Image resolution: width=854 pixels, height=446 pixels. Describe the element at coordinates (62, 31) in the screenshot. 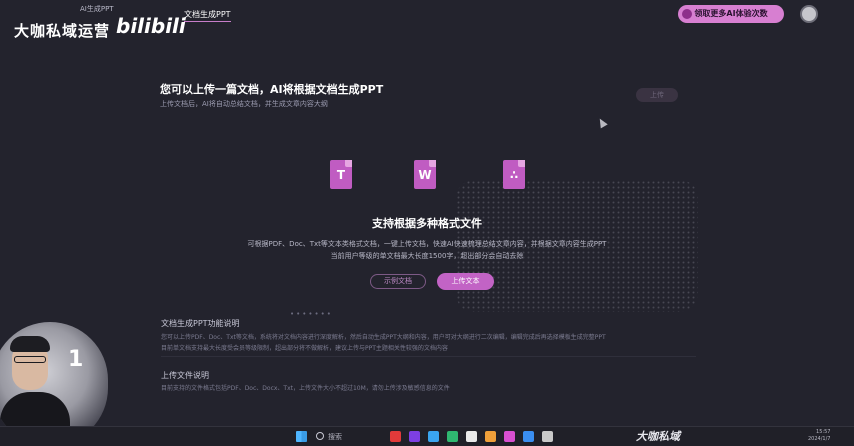

I see `brand-title: 大咖私域运营` at that location.